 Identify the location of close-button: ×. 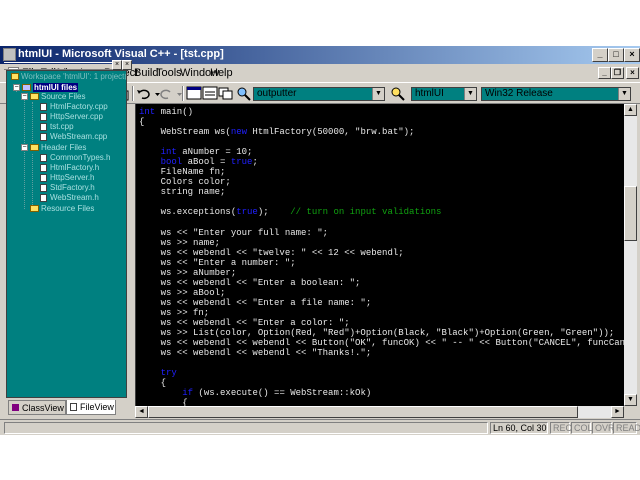
(632, 55).